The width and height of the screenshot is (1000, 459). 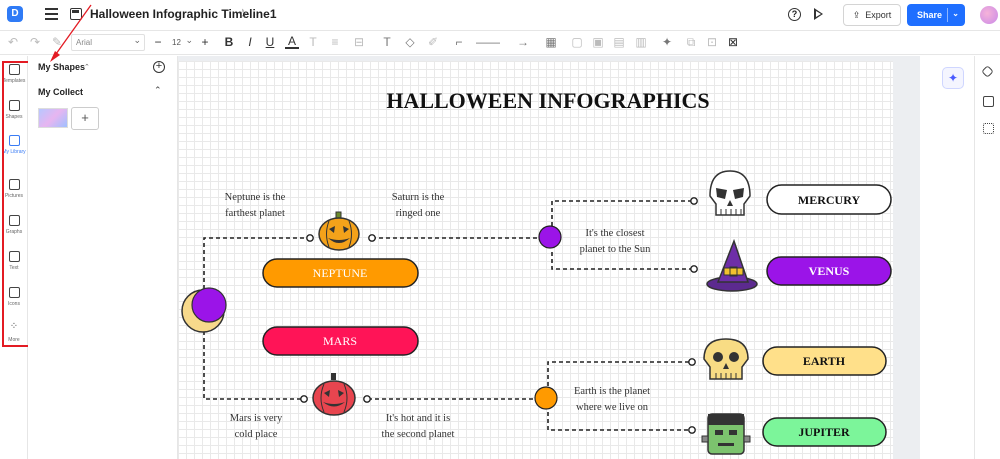 What do you see at coordinates (730, 193) in the screenshot?
I see `skull-icon` at bounding box center [730, 193].